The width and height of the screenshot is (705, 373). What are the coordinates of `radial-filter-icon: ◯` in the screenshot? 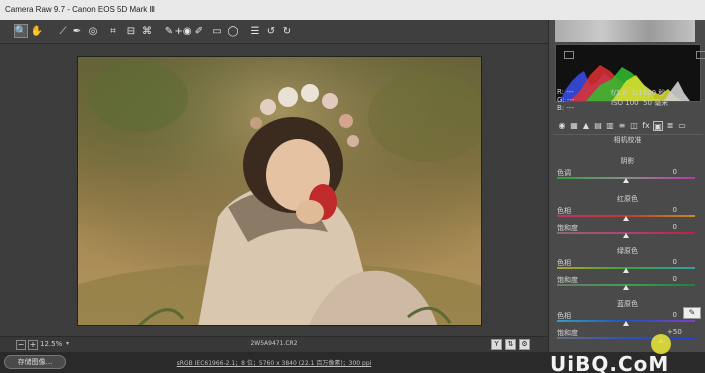 It's located at (233, 31).